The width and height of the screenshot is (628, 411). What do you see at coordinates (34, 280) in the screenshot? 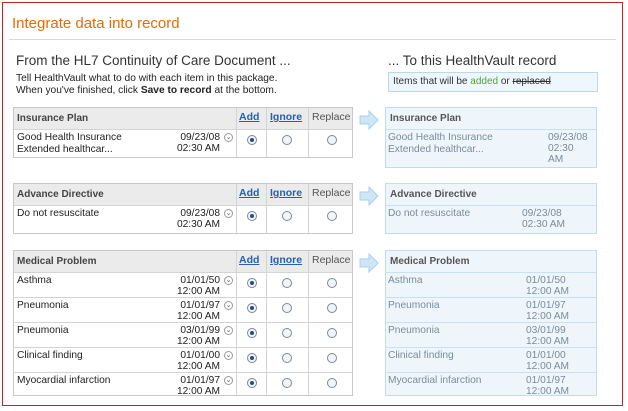
I see `item-name: Asthma` at bounding box center [34, 280].